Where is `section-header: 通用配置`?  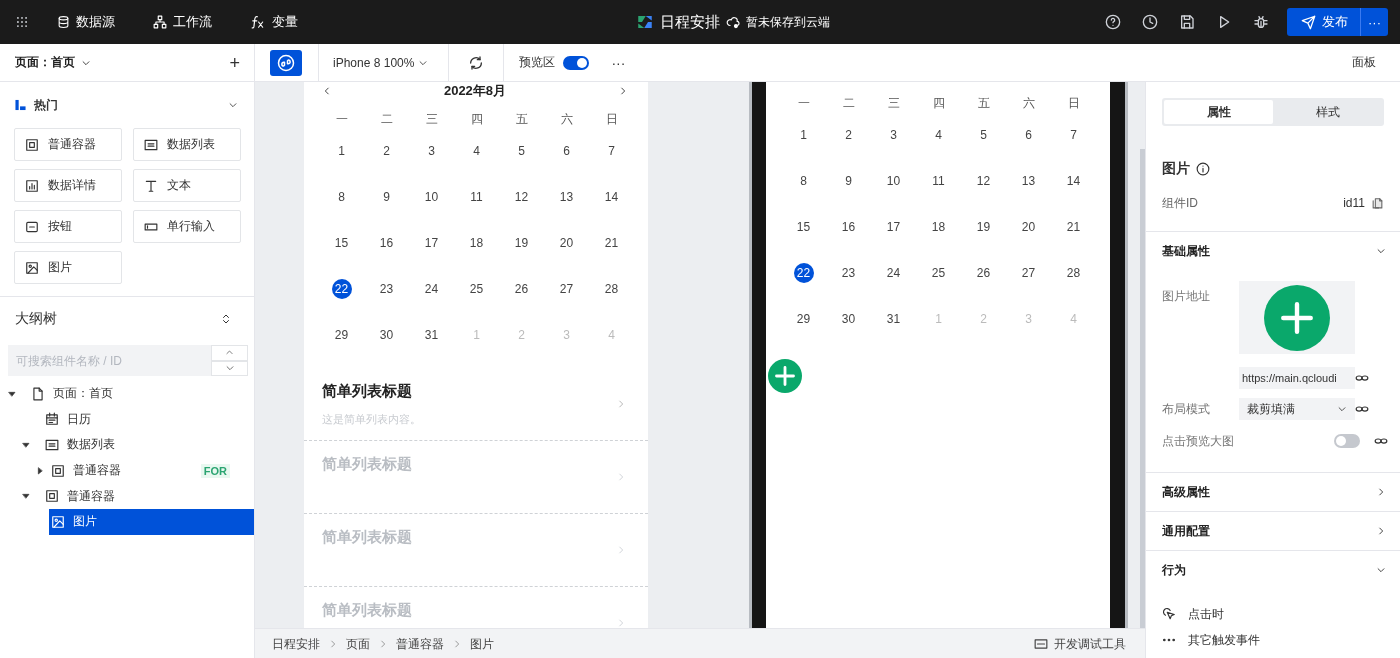
section-header: 通用配置 is located at coordinates (1273, 531).